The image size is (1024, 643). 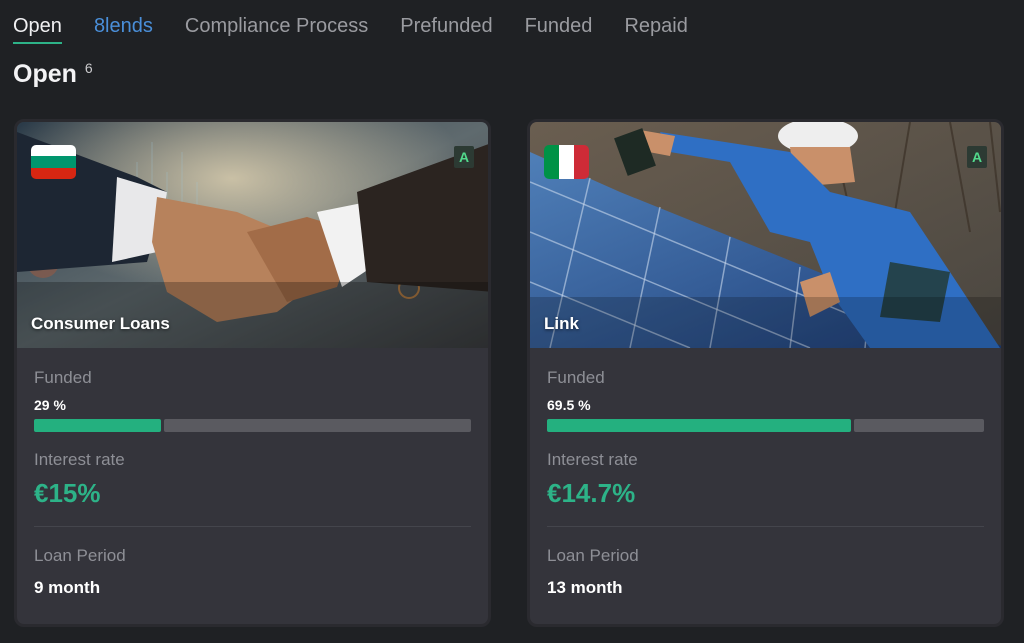 What do you see at coordinates (591, 493) in the screenshot?
I see `interest-rate-value: €14.7%` at bounding box center [591, 493].